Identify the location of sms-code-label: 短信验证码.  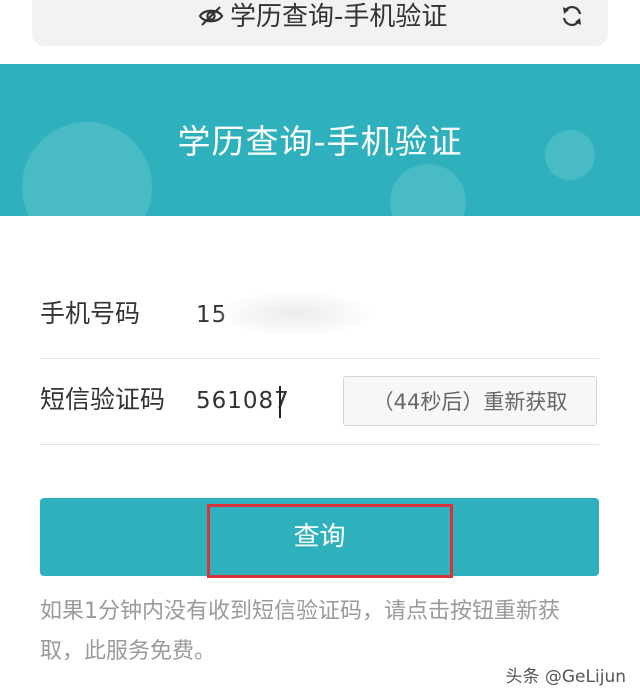
(103, 399).